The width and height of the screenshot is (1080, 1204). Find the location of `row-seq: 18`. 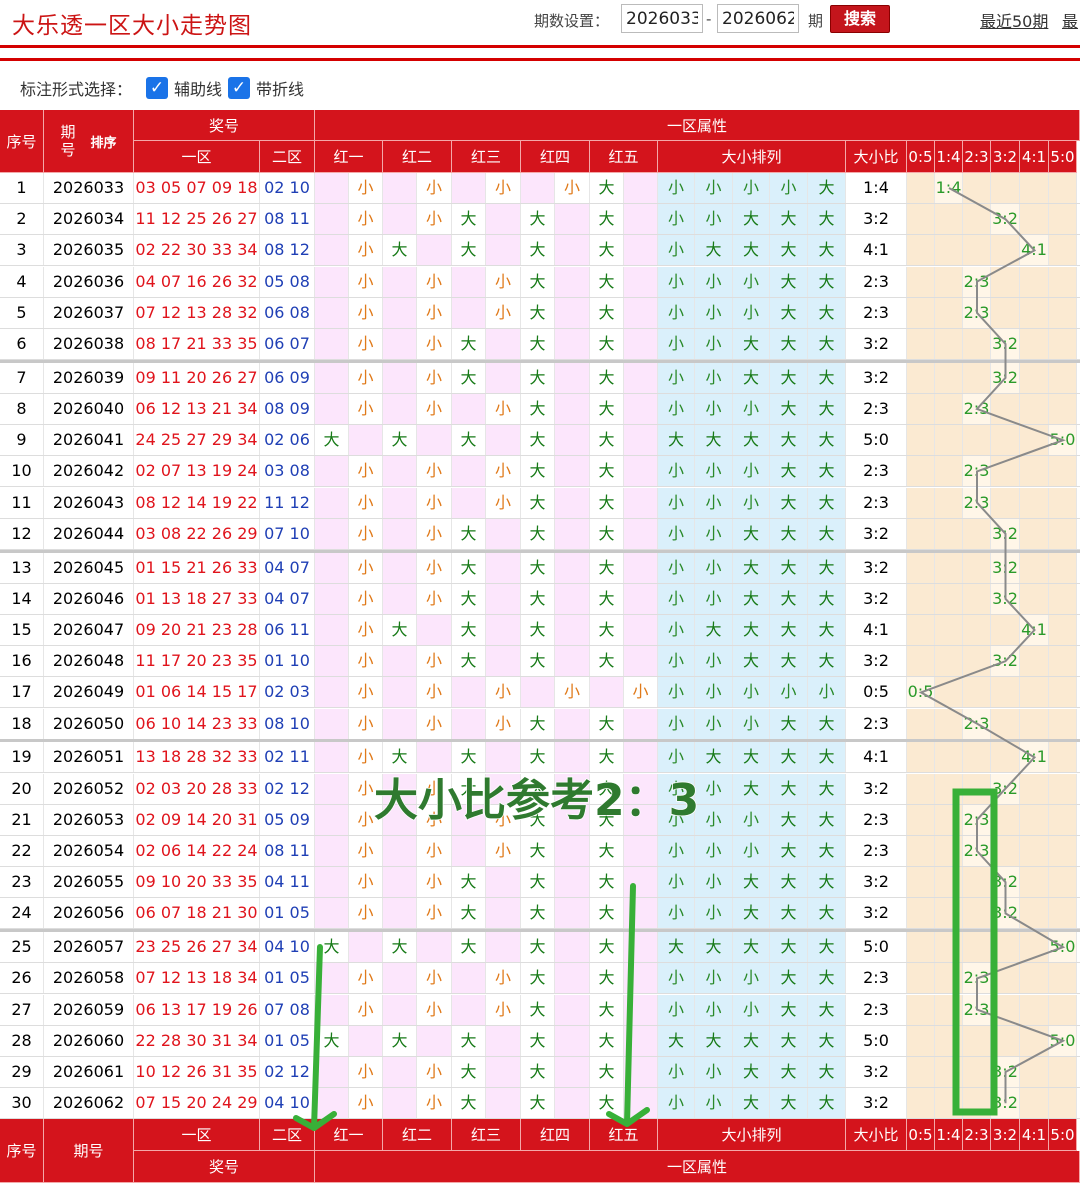

row-seq: 18 is located at coordinates (22, 723).